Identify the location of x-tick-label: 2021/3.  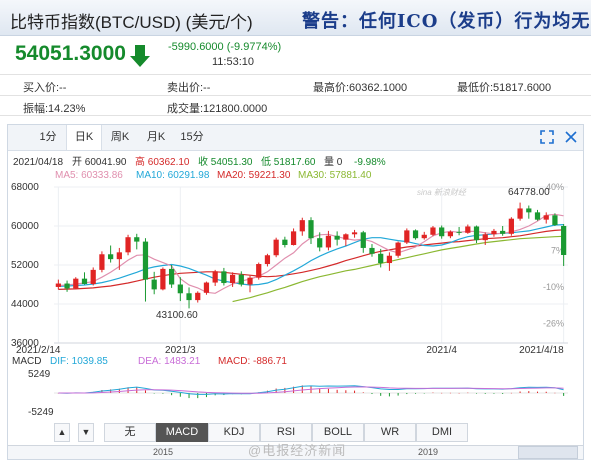
(180, 350).